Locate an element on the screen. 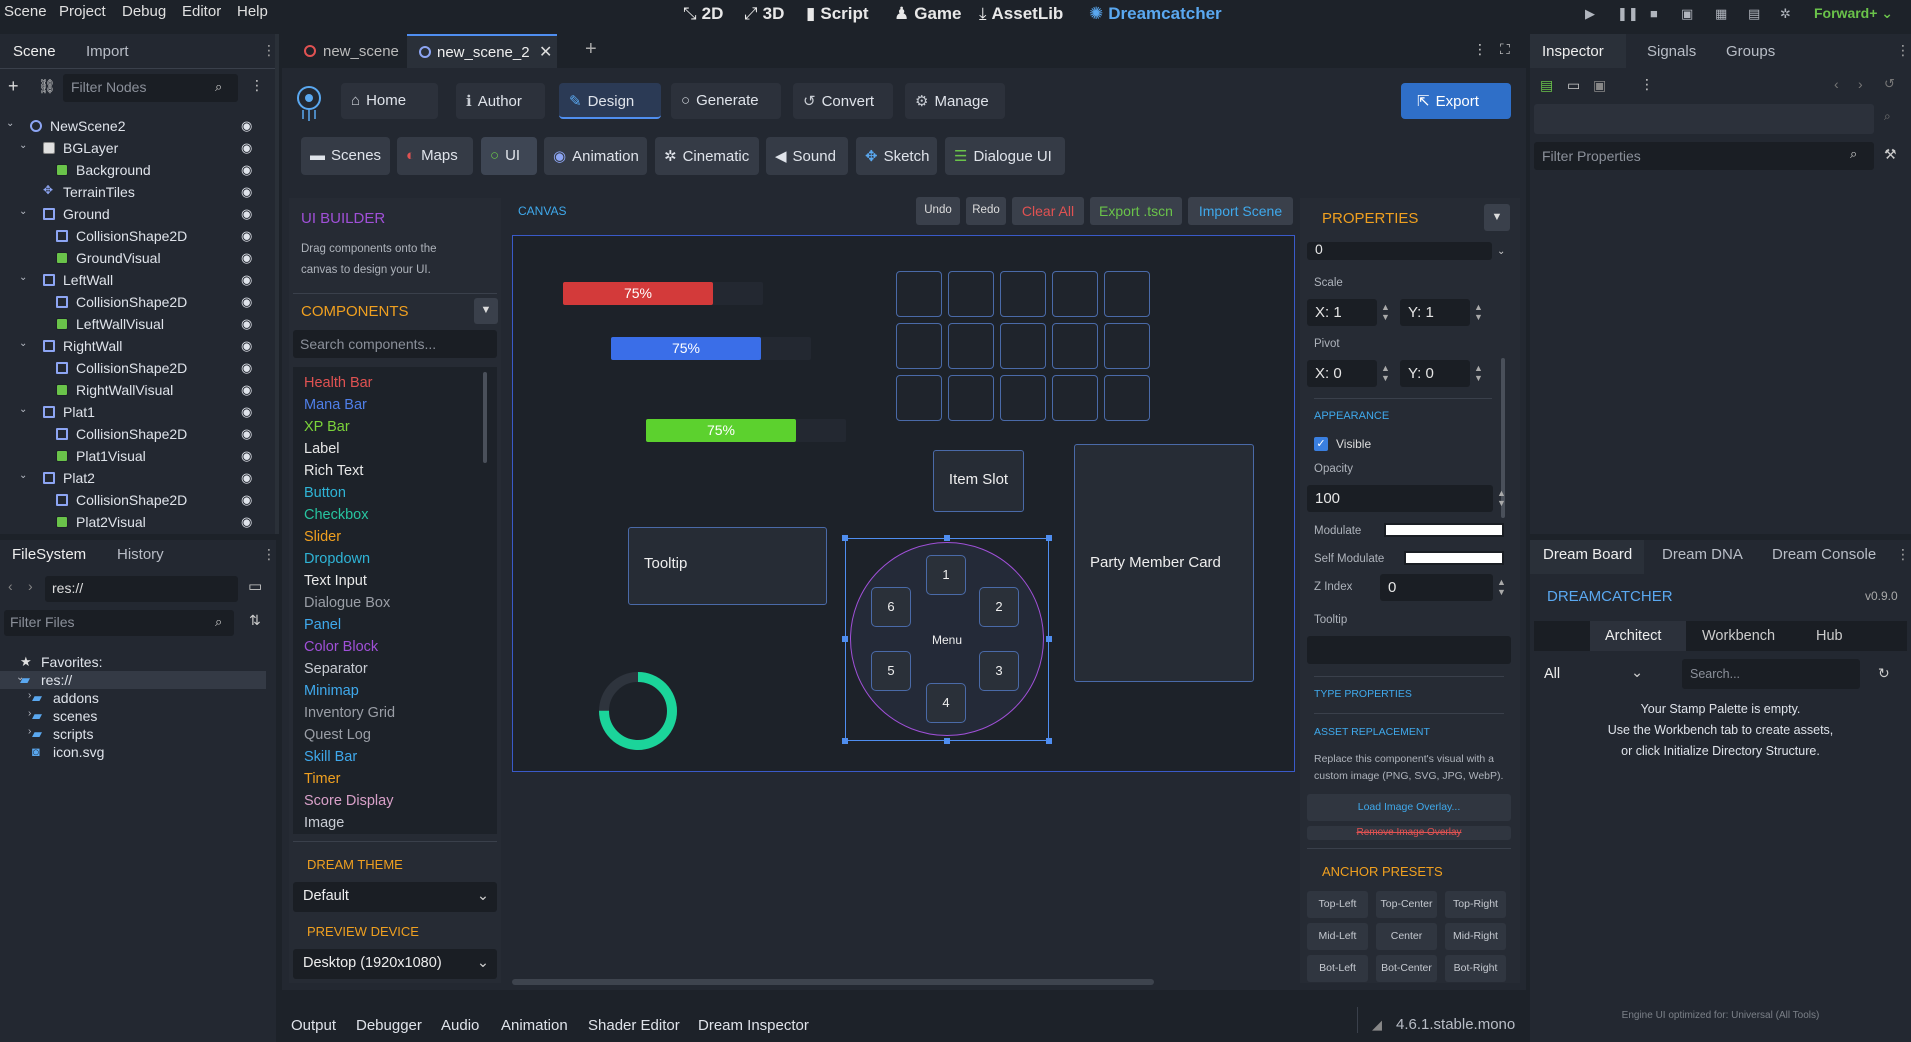  opacity-field: 100 is located at coordinates (1400, 498).